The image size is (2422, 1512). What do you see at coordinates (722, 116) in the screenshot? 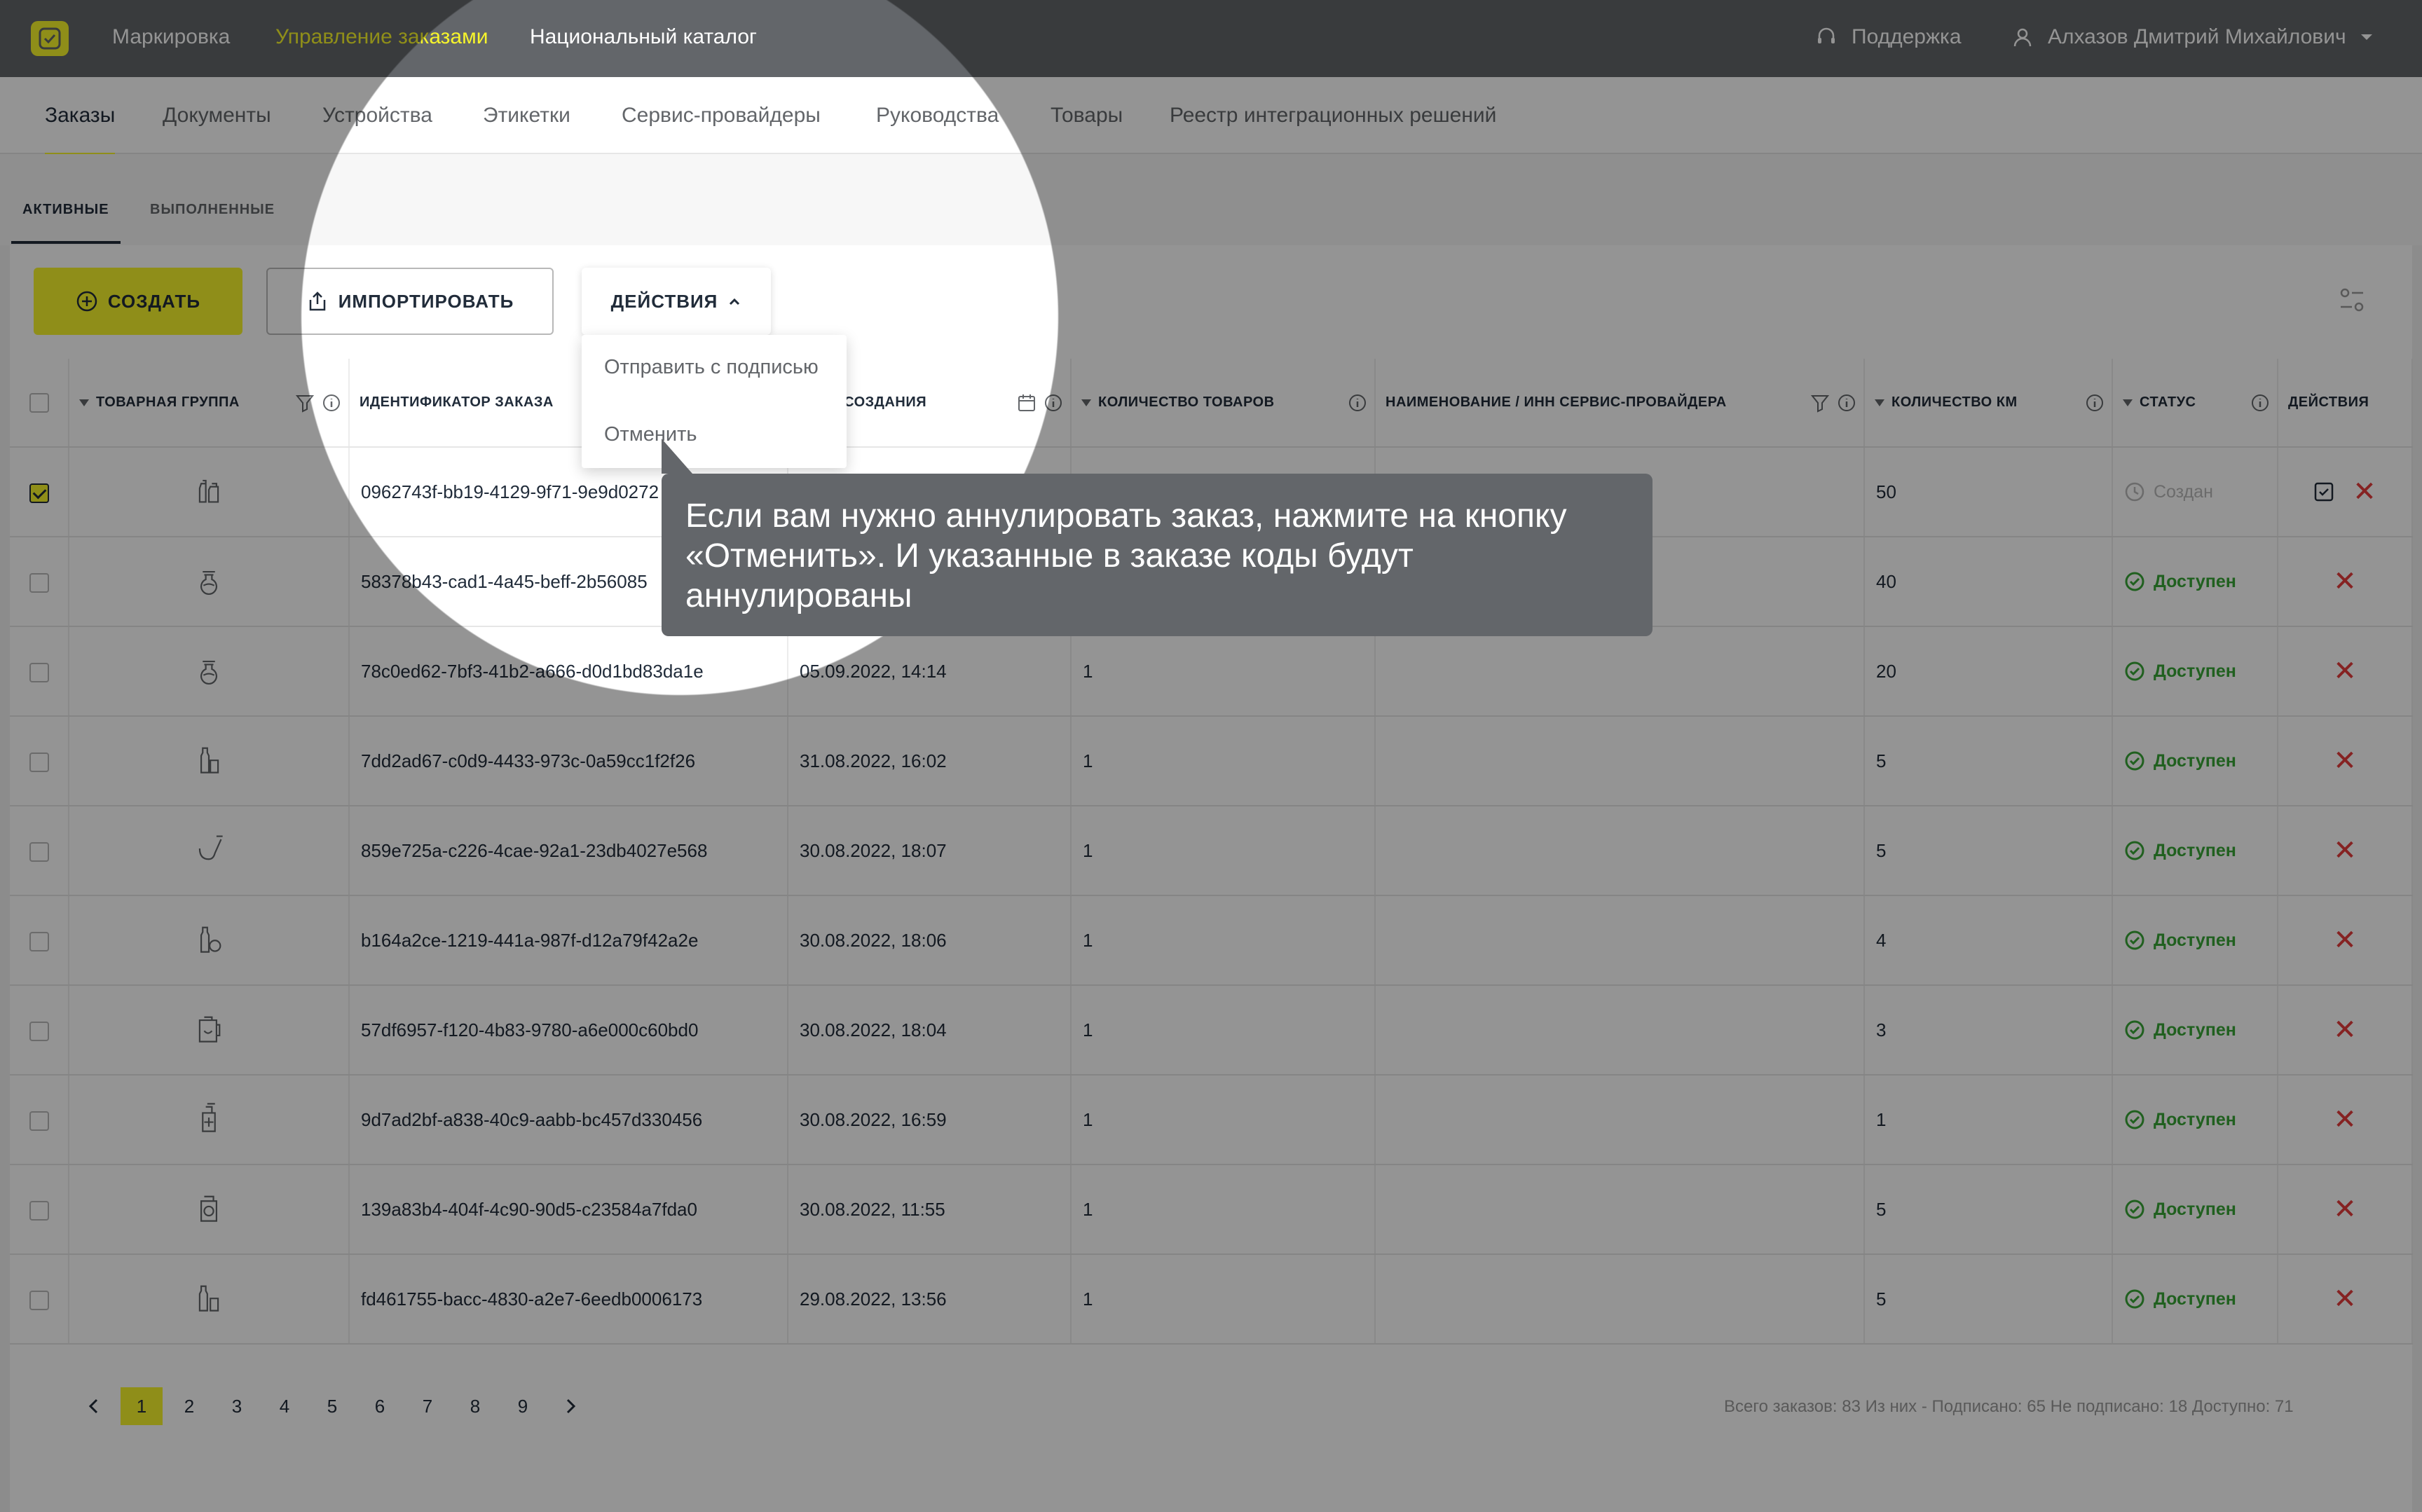
I see `tab-service-providers: Сервис-провайдеры` at bounding box center [722, 116].